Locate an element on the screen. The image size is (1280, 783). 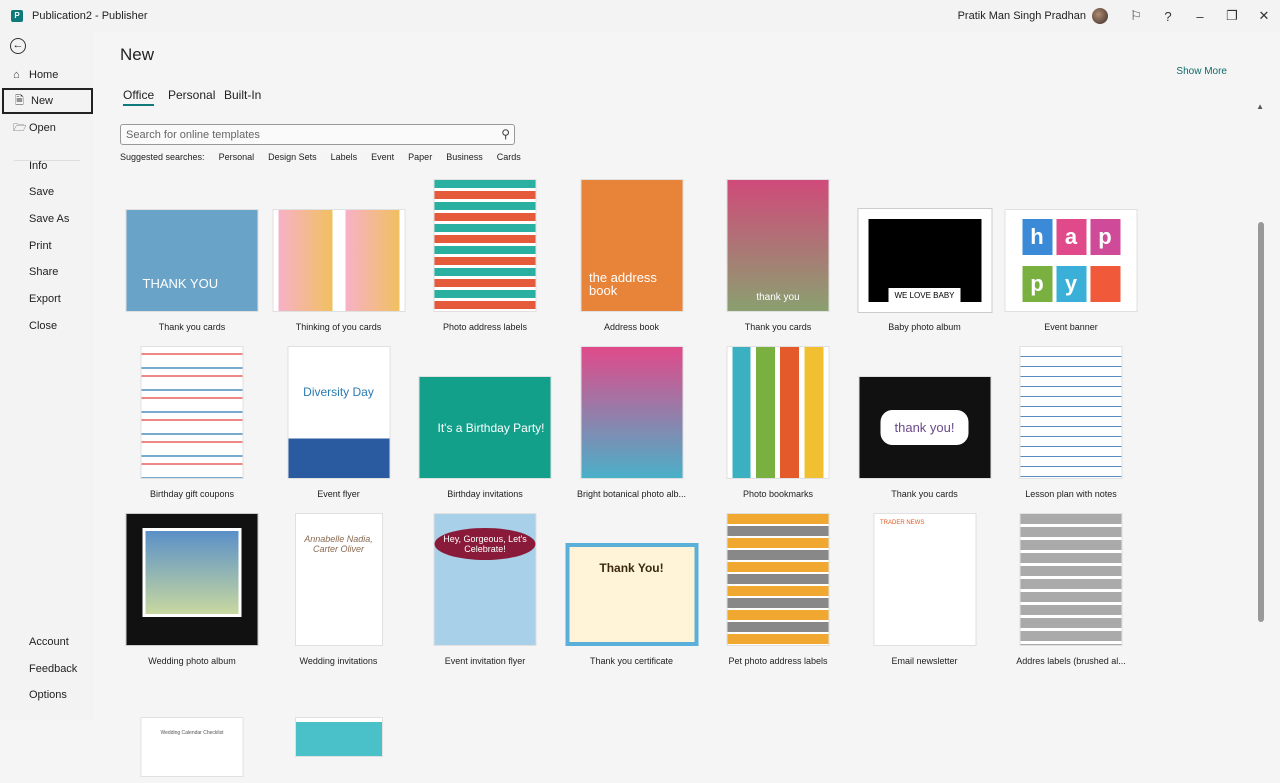
template-card is located at coordinates (339, 733).